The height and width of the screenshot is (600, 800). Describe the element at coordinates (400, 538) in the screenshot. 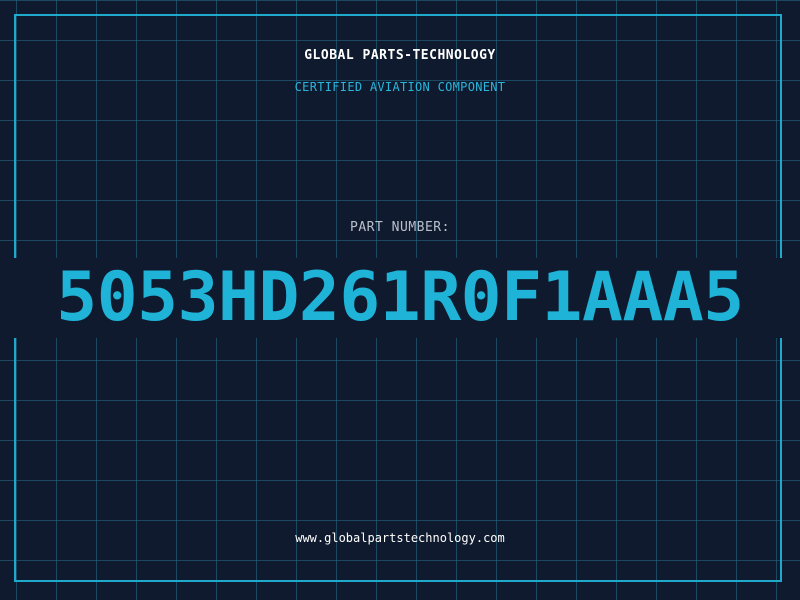

I see `website-url: www.globalpartstechnology.com` at that location.